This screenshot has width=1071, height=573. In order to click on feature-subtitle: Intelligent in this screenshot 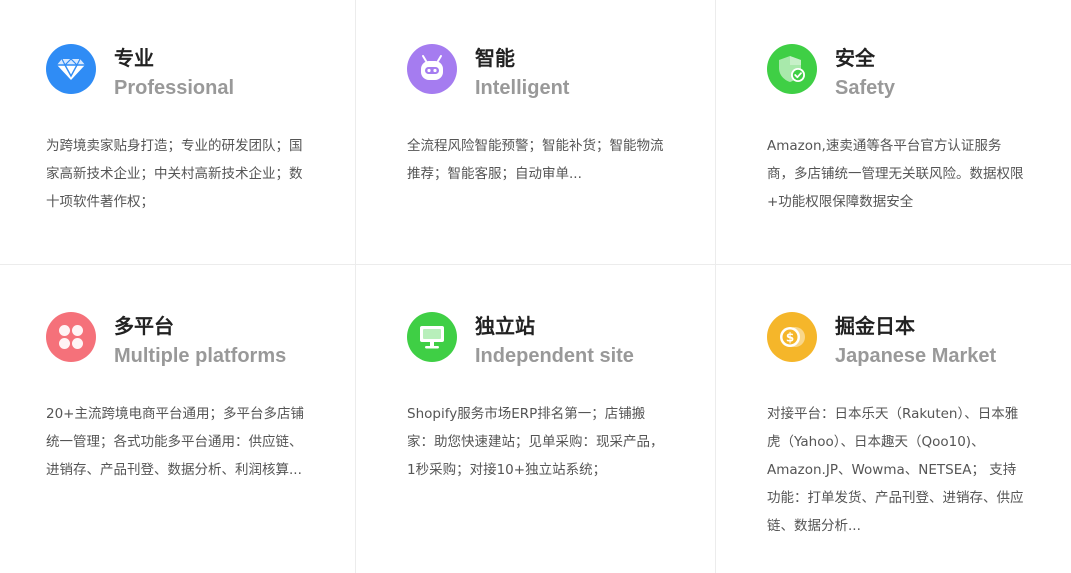, I will do `click(522, 88)`.